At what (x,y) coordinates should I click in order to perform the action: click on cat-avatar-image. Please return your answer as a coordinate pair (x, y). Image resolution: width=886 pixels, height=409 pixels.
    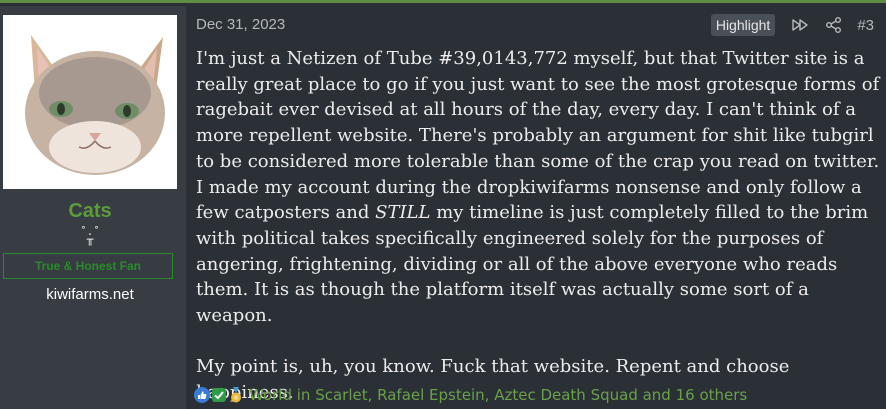
    Looking at the image, I should click on (90, 102).